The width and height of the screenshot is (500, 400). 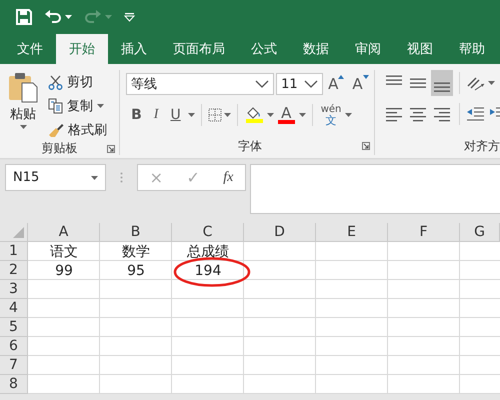 What do you see at coordinates (23, 105) in the screenshot?
I see `paste-button: 粘贴` at bounding box center [23, 105].